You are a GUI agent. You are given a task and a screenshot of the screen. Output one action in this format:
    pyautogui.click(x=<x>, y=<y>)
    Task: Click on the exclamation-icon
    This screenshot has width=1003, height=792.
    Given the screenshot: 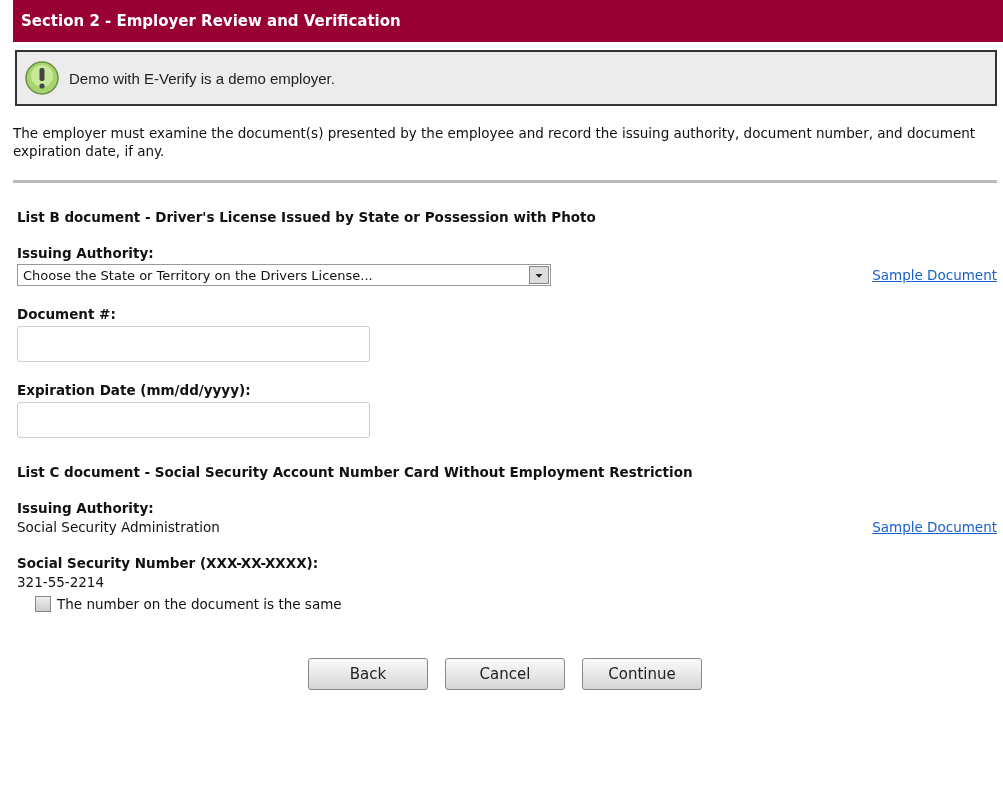 What is the action you would take?
    pyautogui.click(x=42, y=78)
    